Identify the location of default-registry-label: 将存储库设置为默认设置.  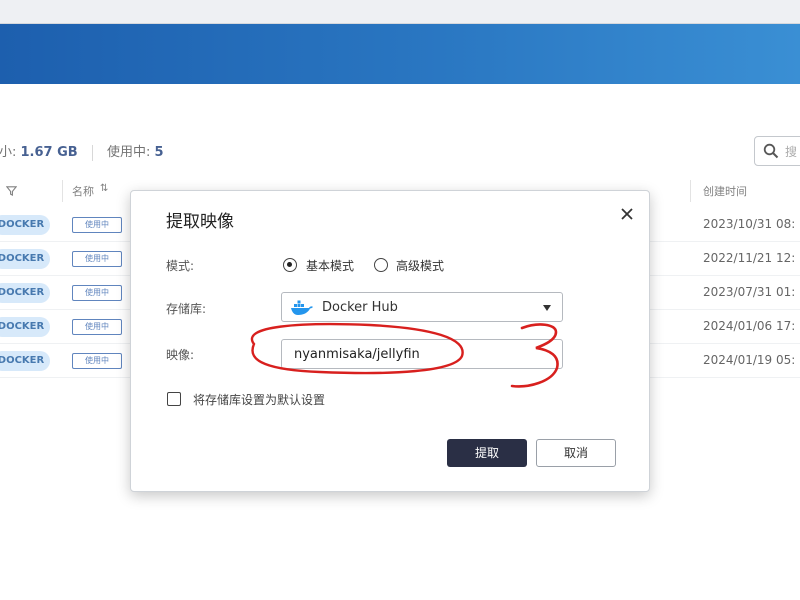
(259, 399).